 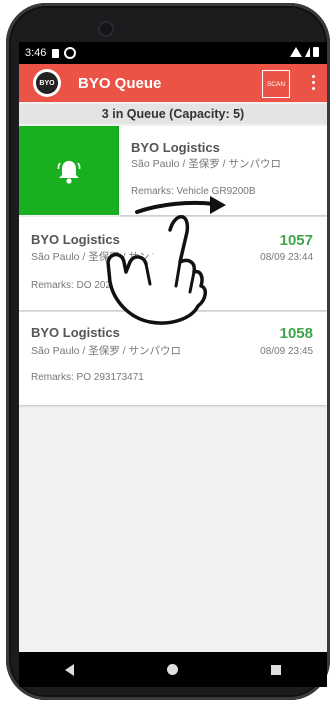 I want to click on wifi-icon, so click(x=296, y=52).